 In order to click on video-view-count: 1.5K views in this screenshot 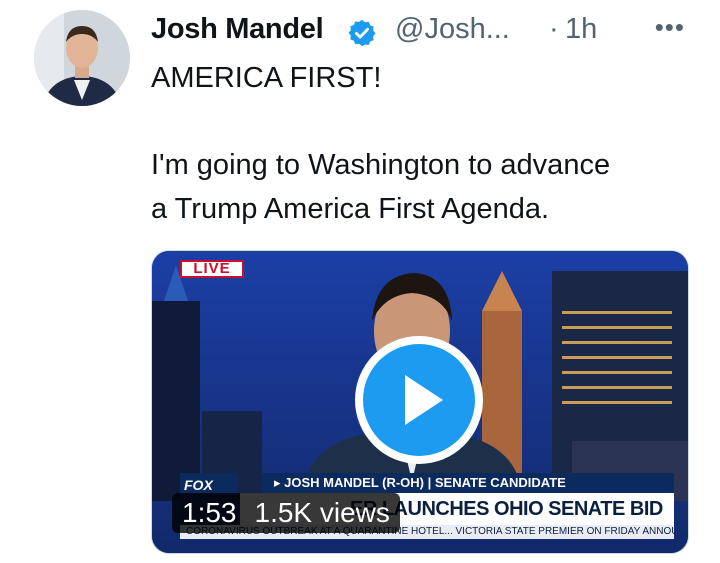, I will do `click(322, 512)`.